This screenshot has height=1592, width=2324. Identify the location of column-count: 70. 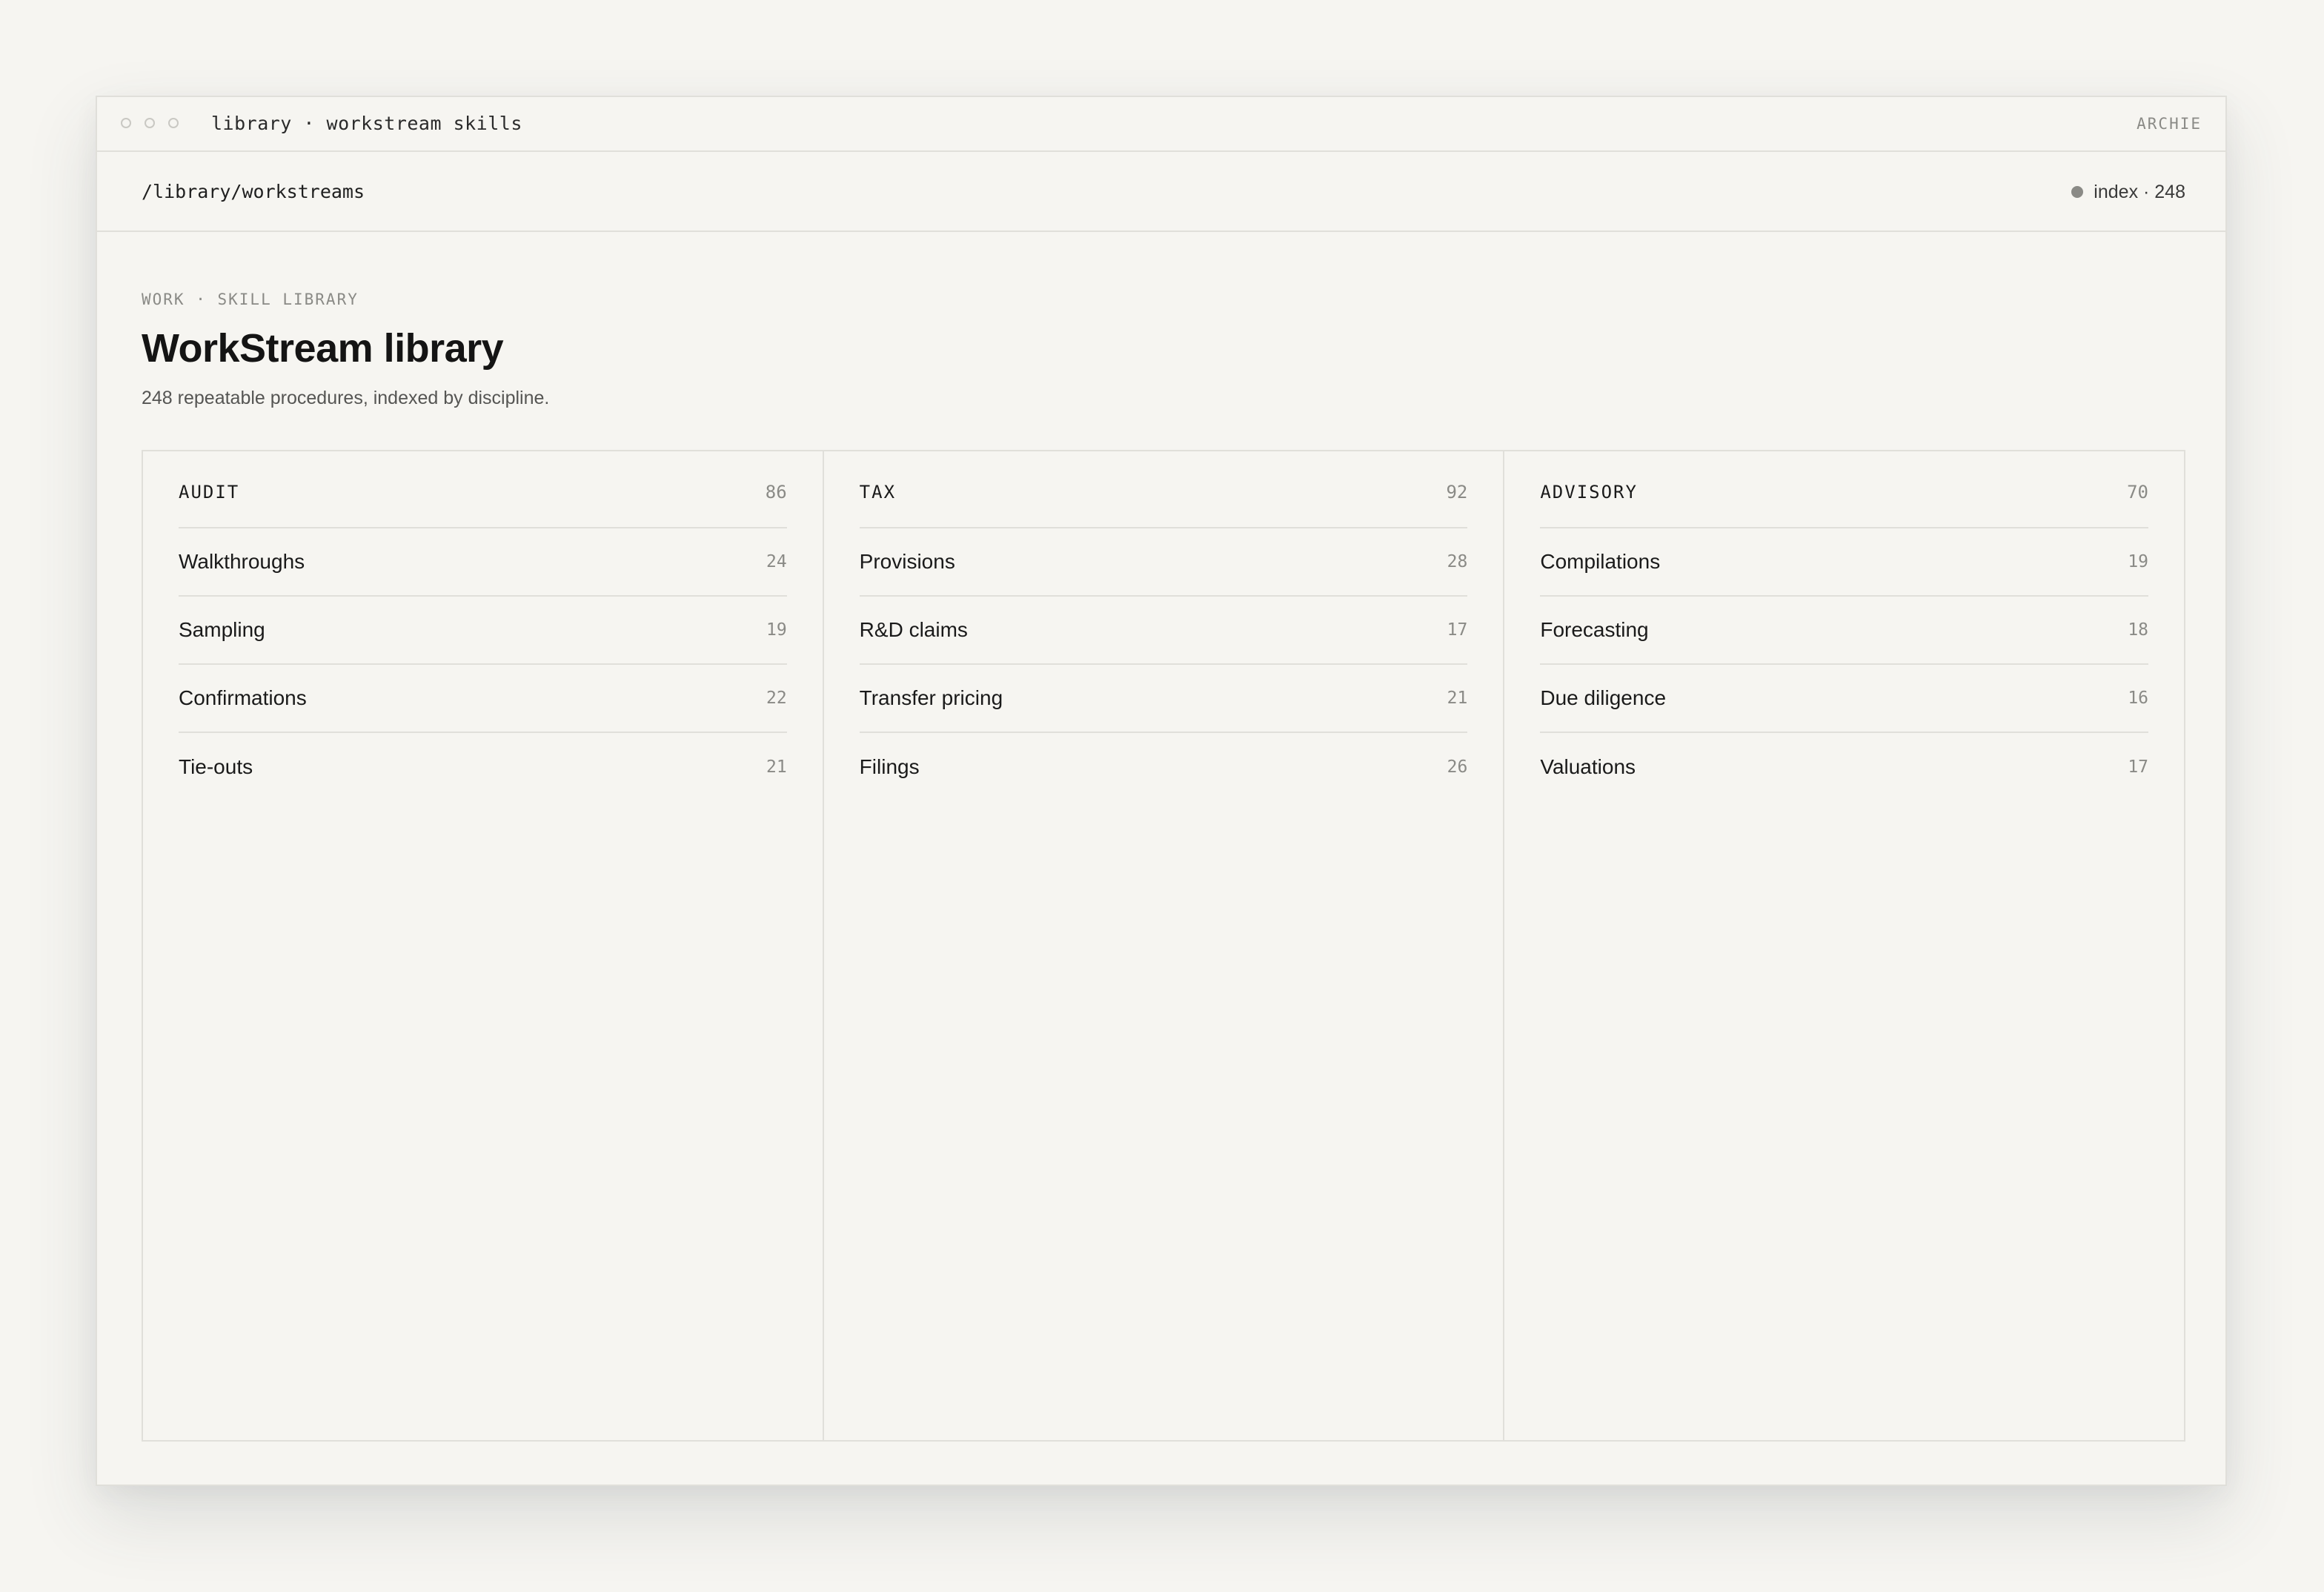
(2138, 492).